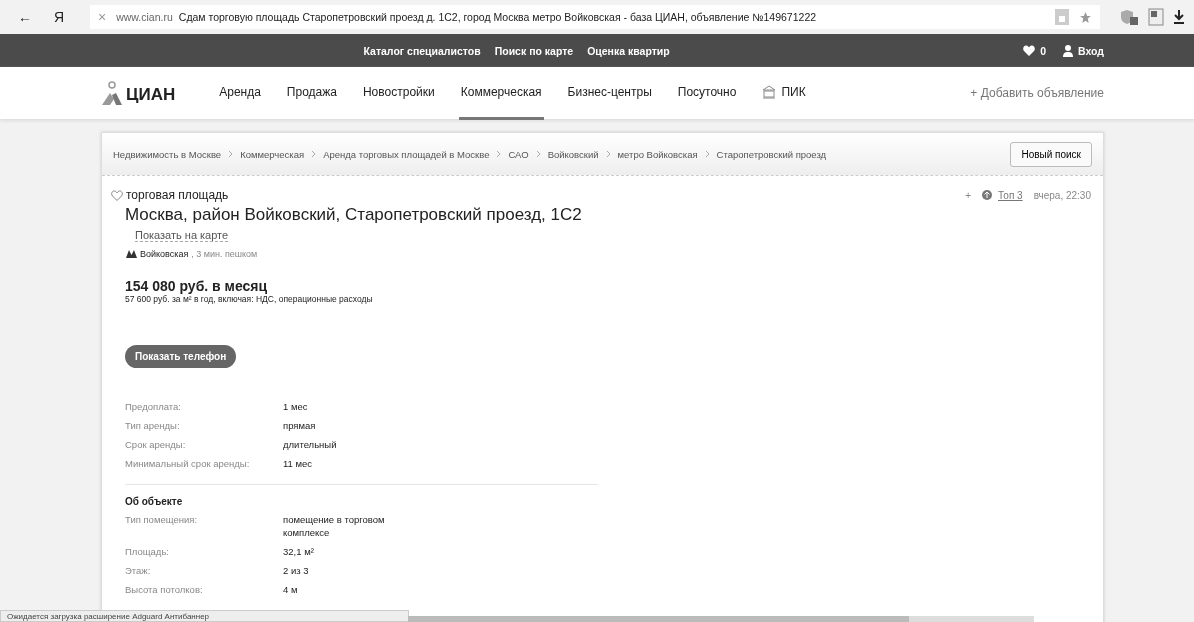 The width and height of the screenshot is (1194, 622). I want to click on section-title: Об объекте, so click(154, 501).